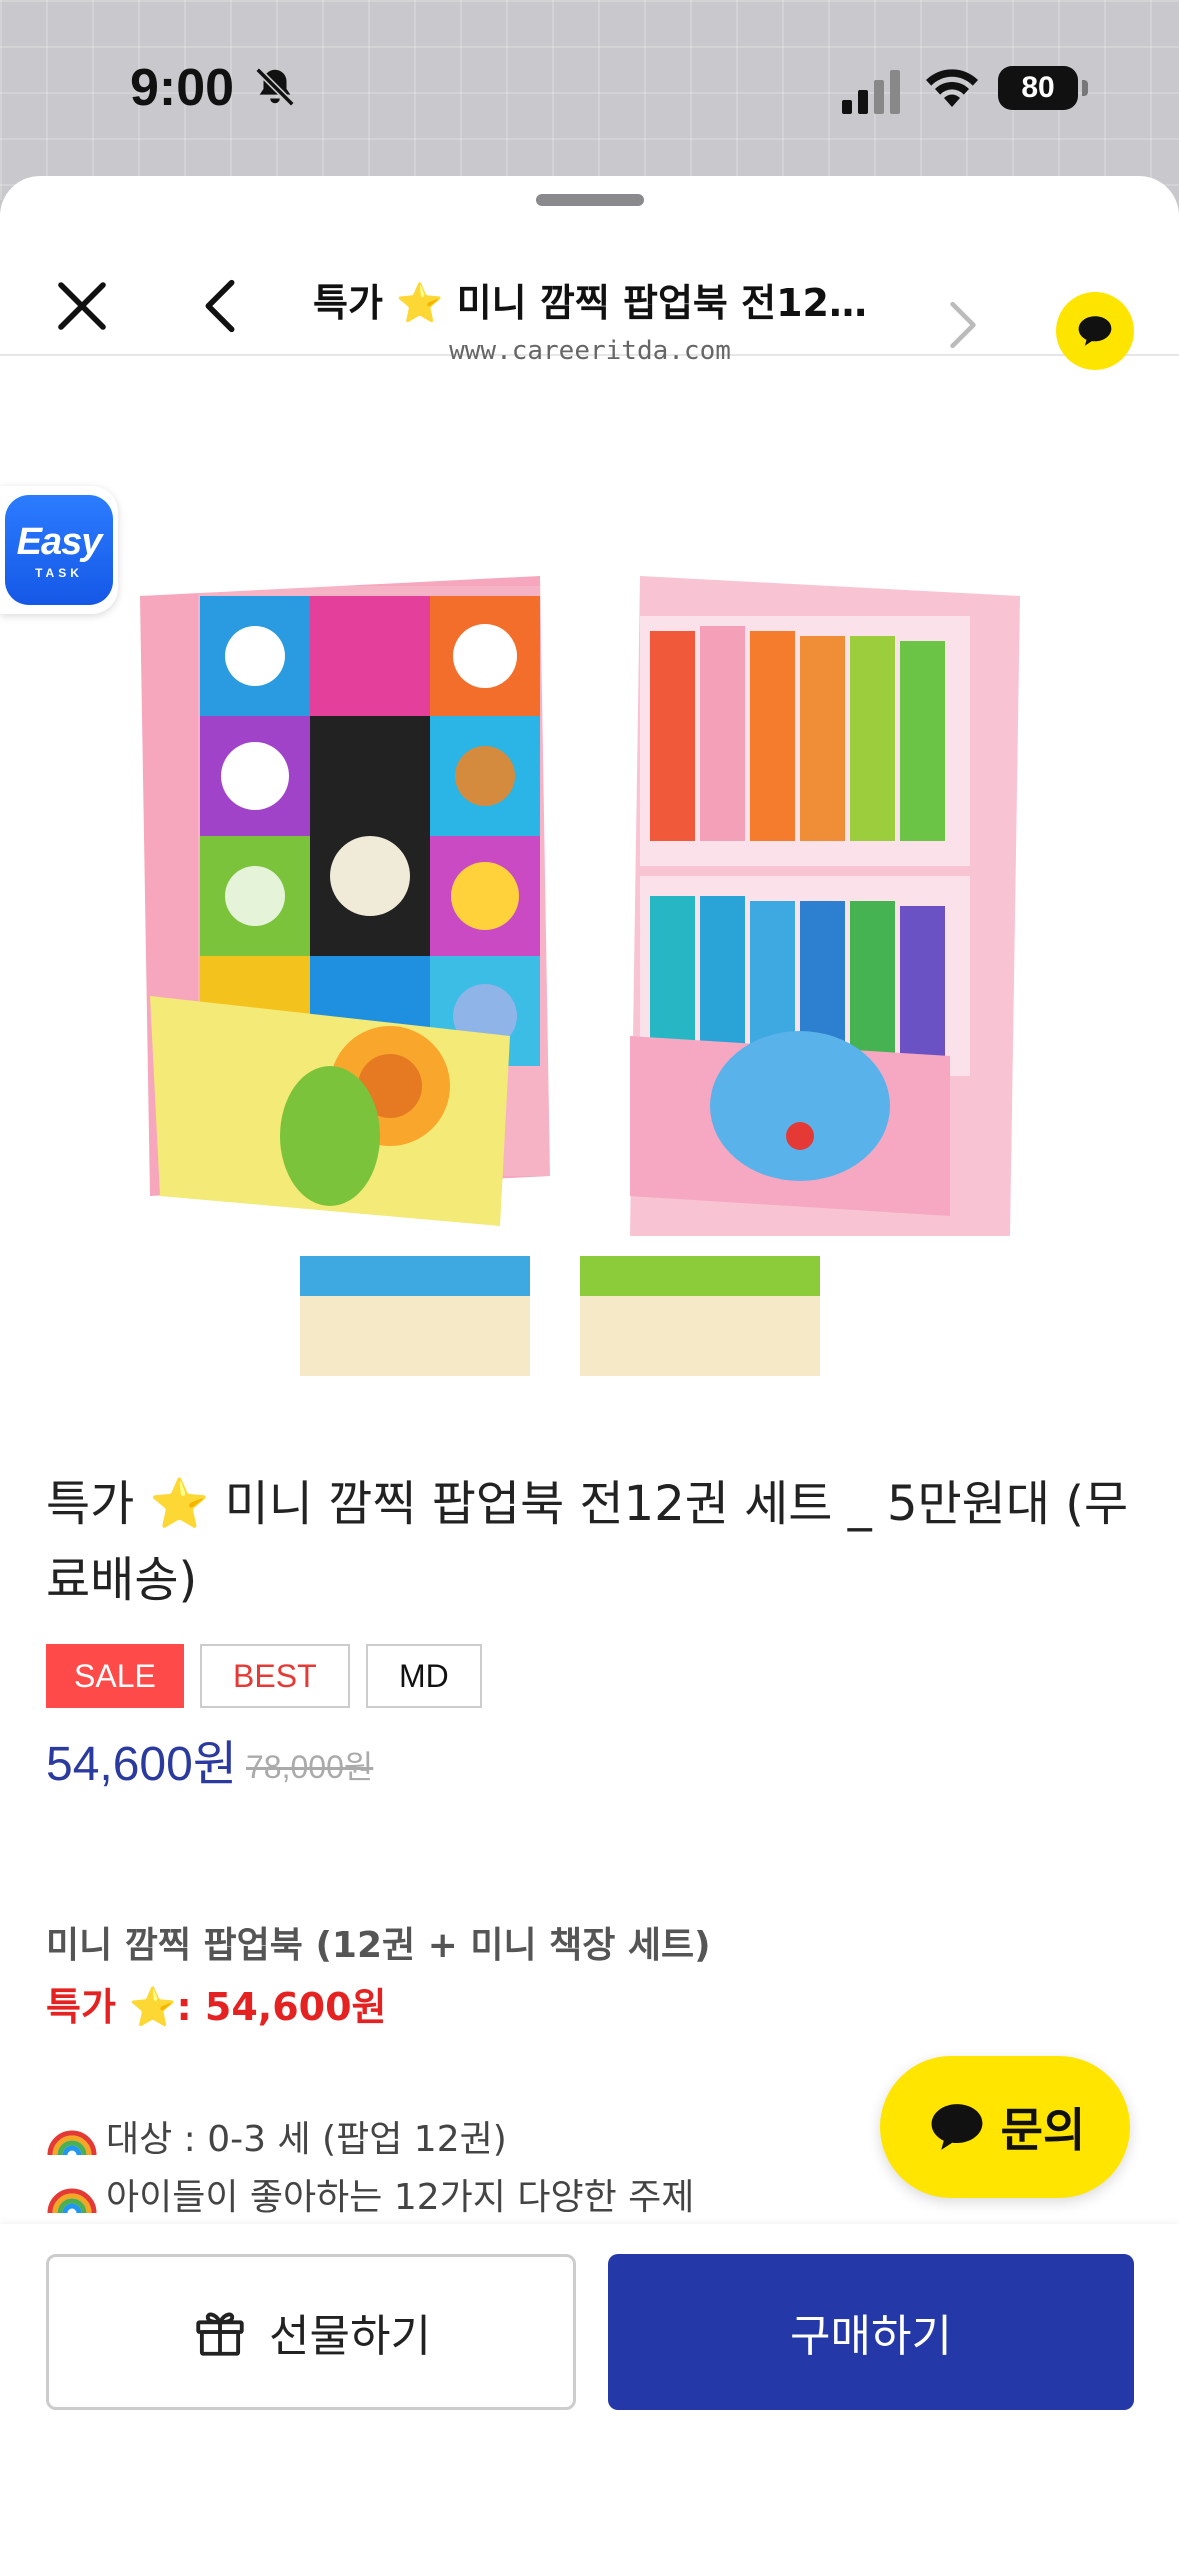 This screenshot has height=2556, width=1179. I want to click on product-tags: SALE BEST MD, so click(264, 1676).